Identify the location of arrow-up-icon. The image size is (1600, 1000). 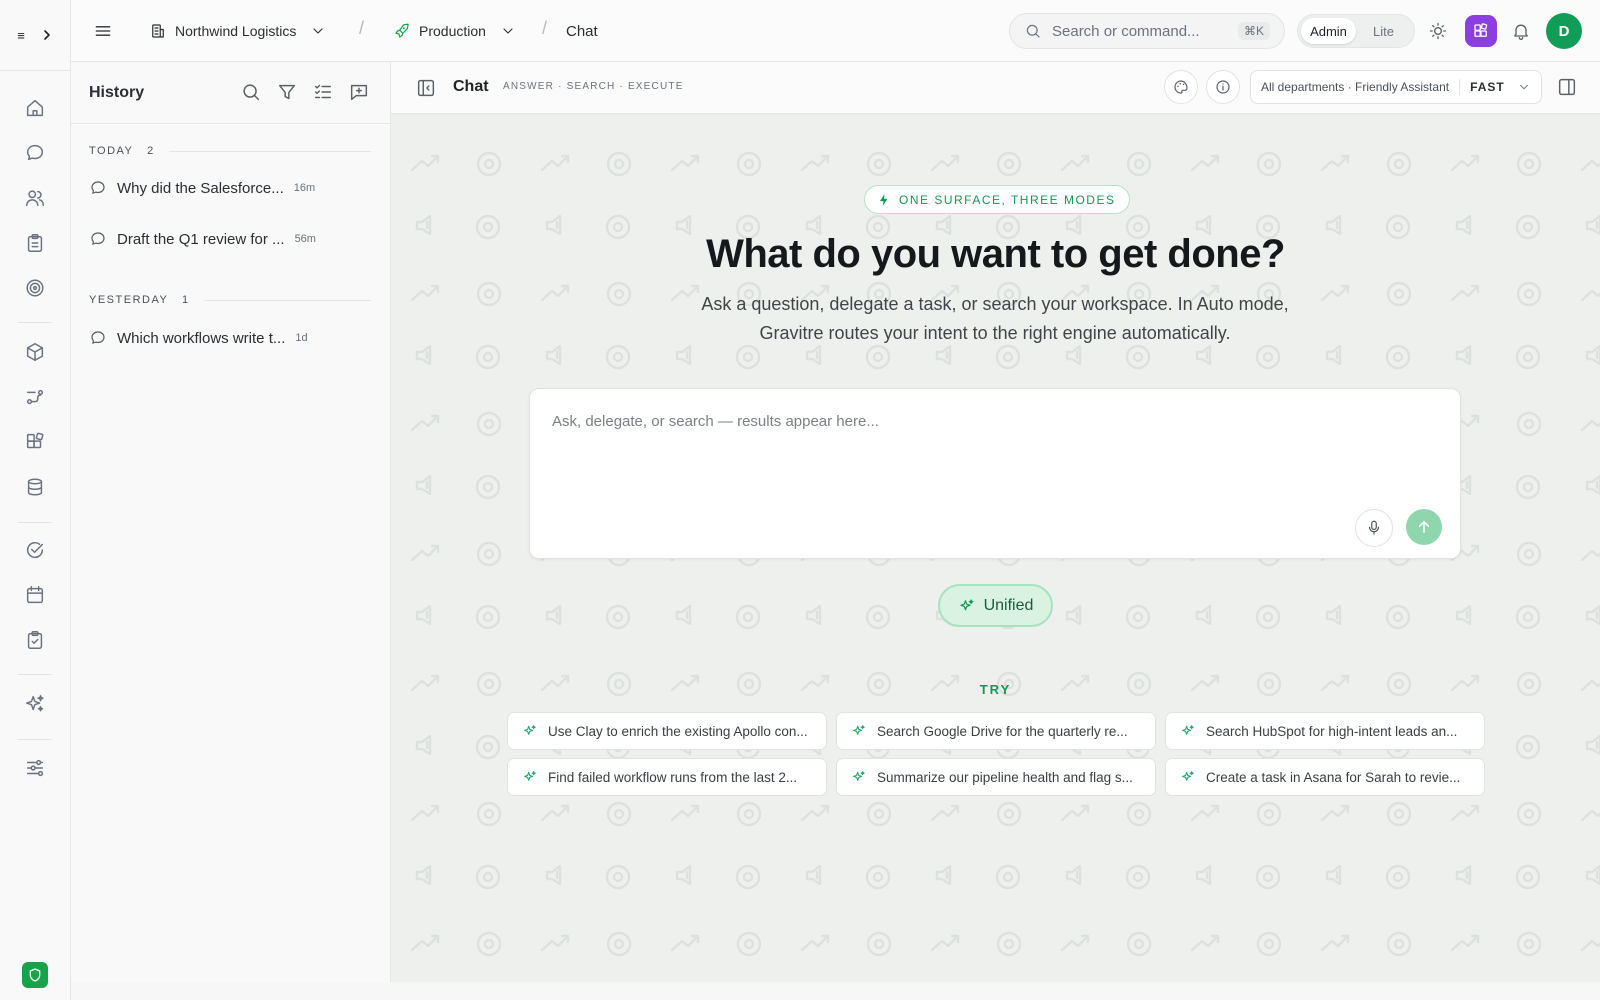
(1424, 527).